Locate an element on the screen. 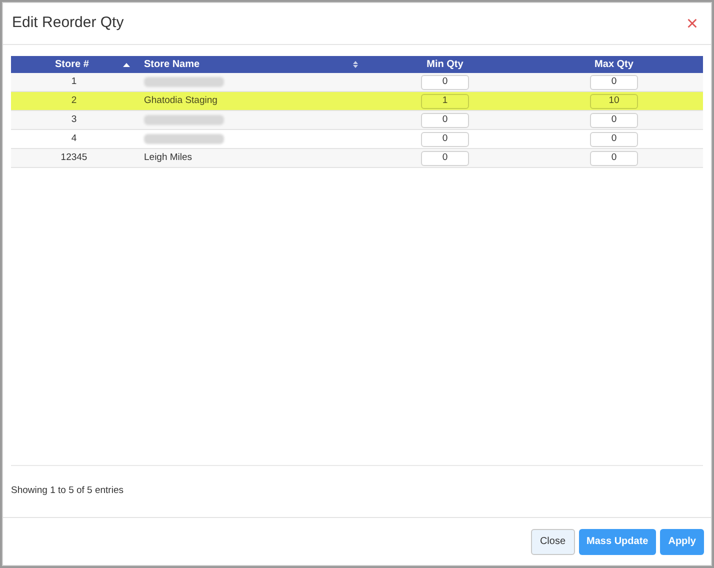  column-header: Min Qty is located at coordinates (445, 64).